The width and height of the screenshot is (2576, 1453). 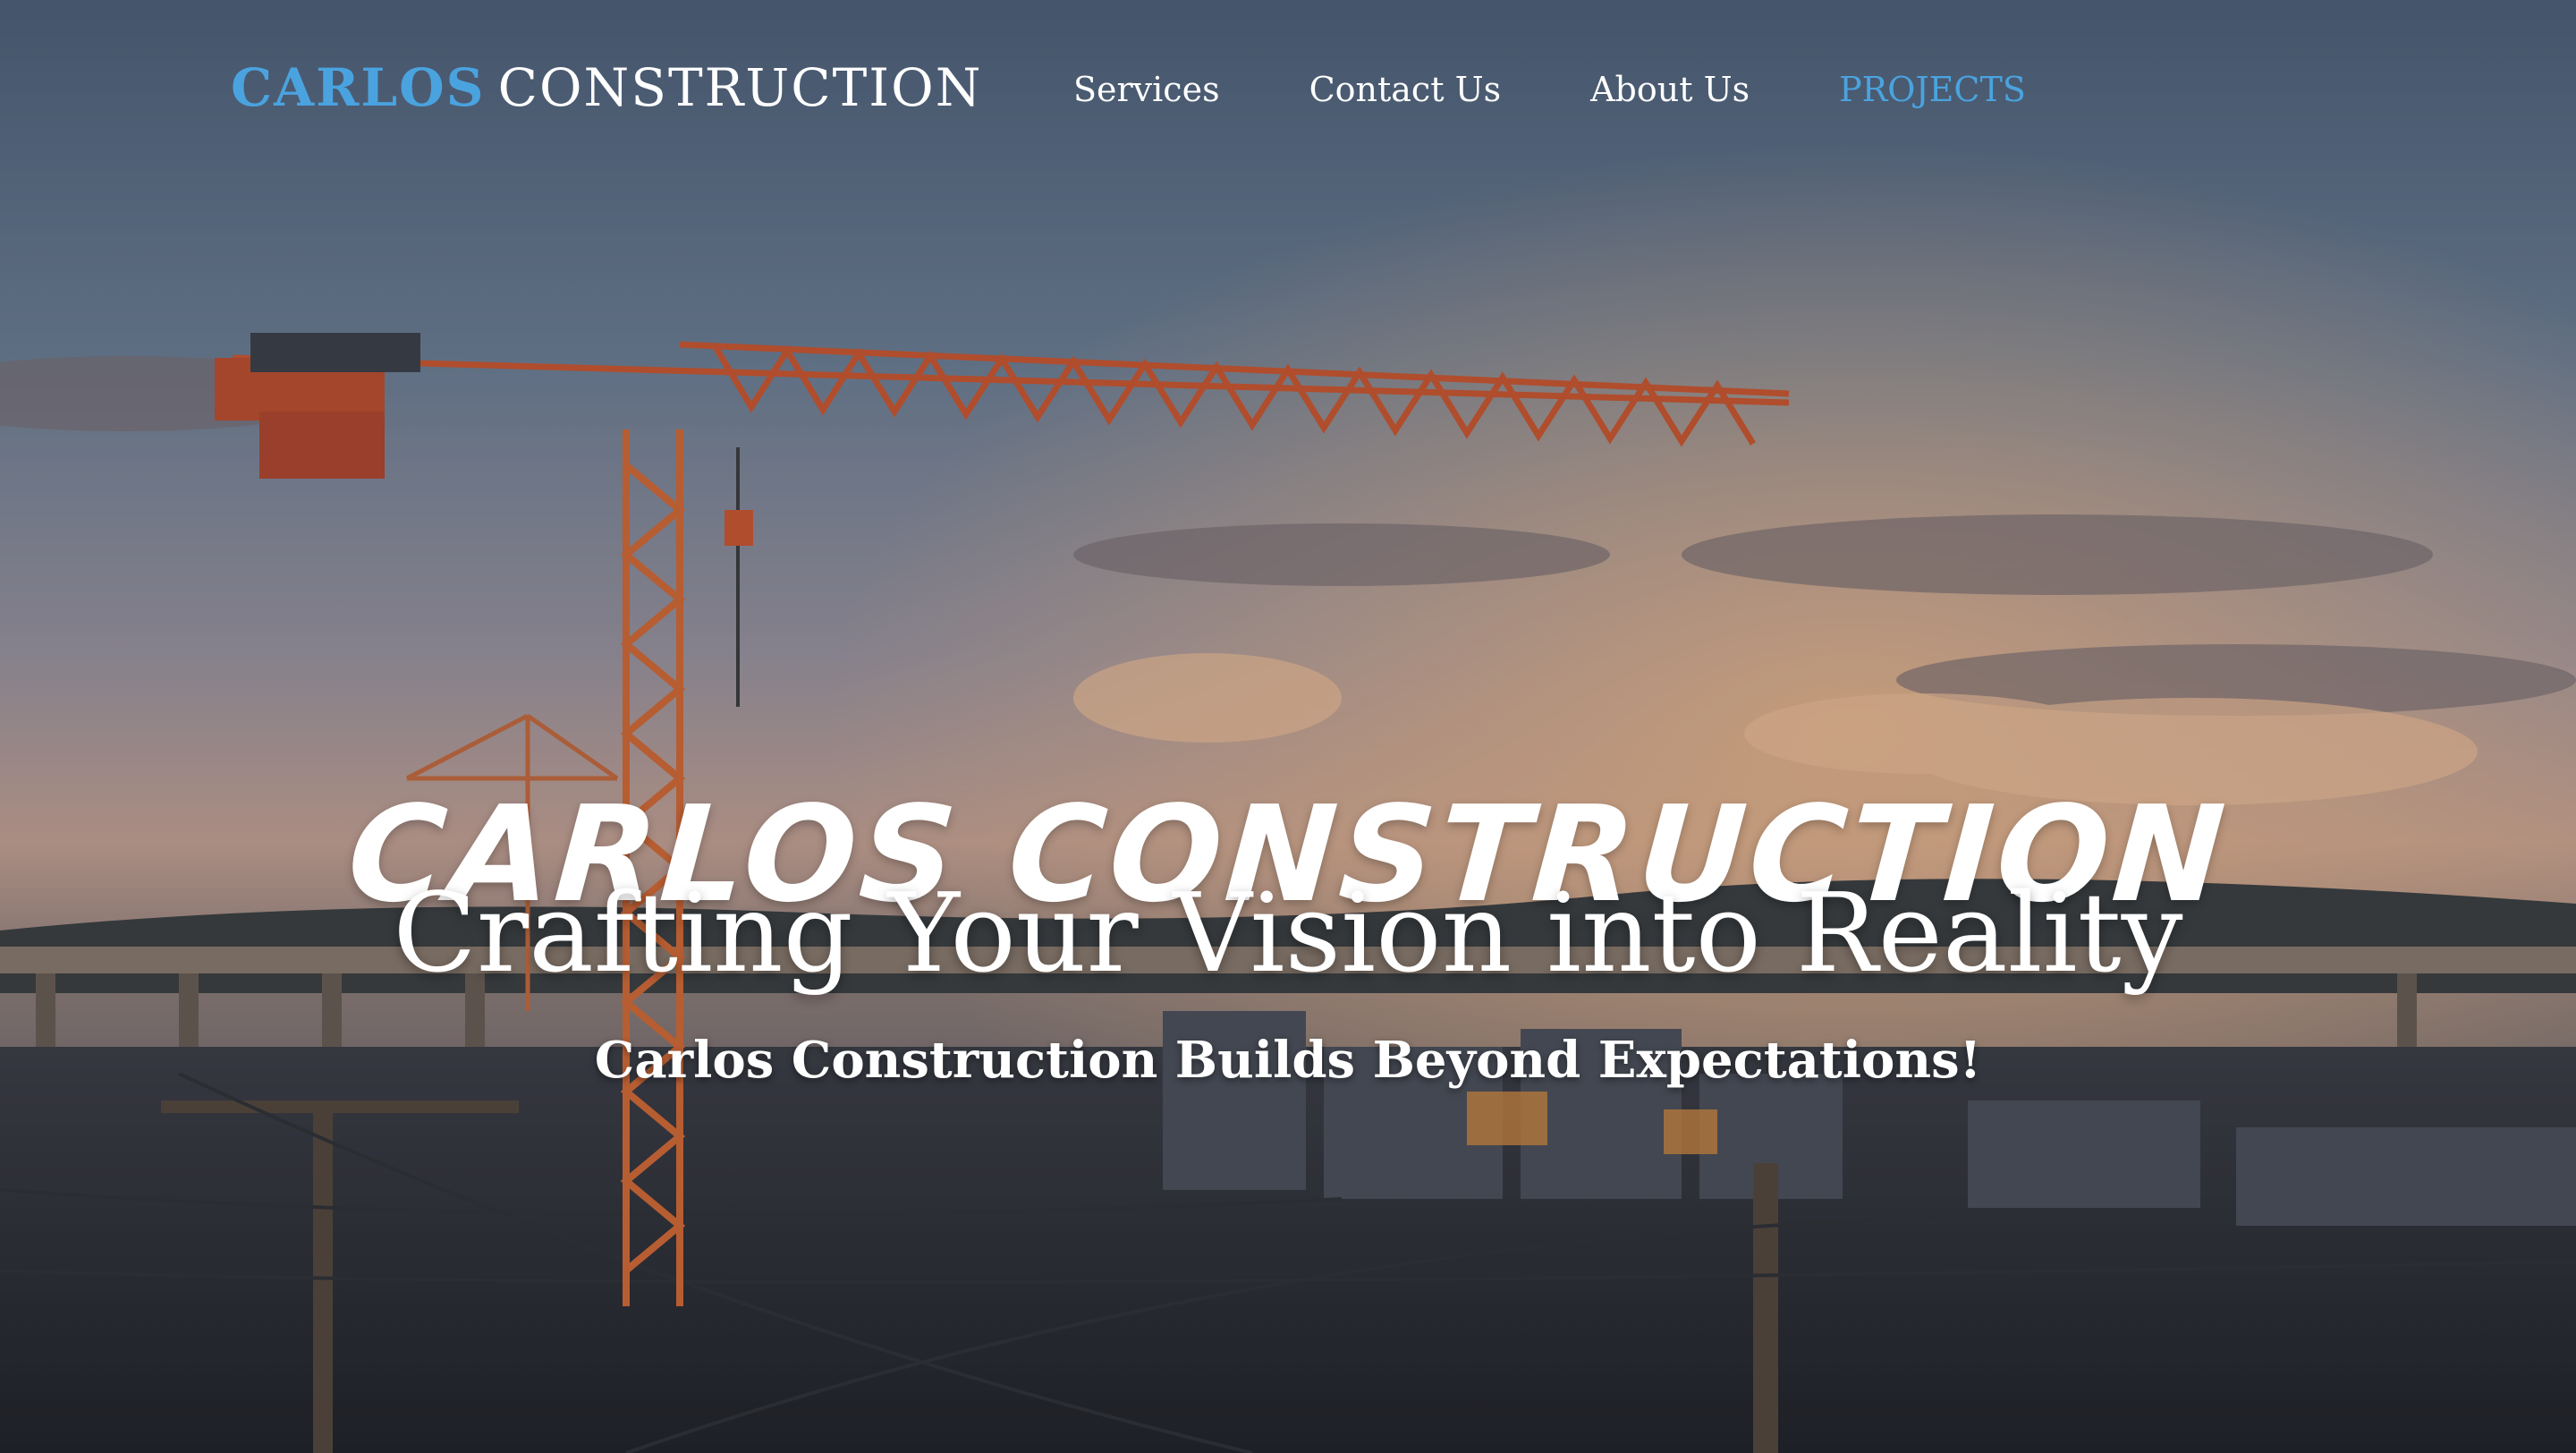 What do you see at coordinates (740, 87) in the screenshot?
I see `brand-name-second: CONSTRUCTION` at bounding box center [740, 87].